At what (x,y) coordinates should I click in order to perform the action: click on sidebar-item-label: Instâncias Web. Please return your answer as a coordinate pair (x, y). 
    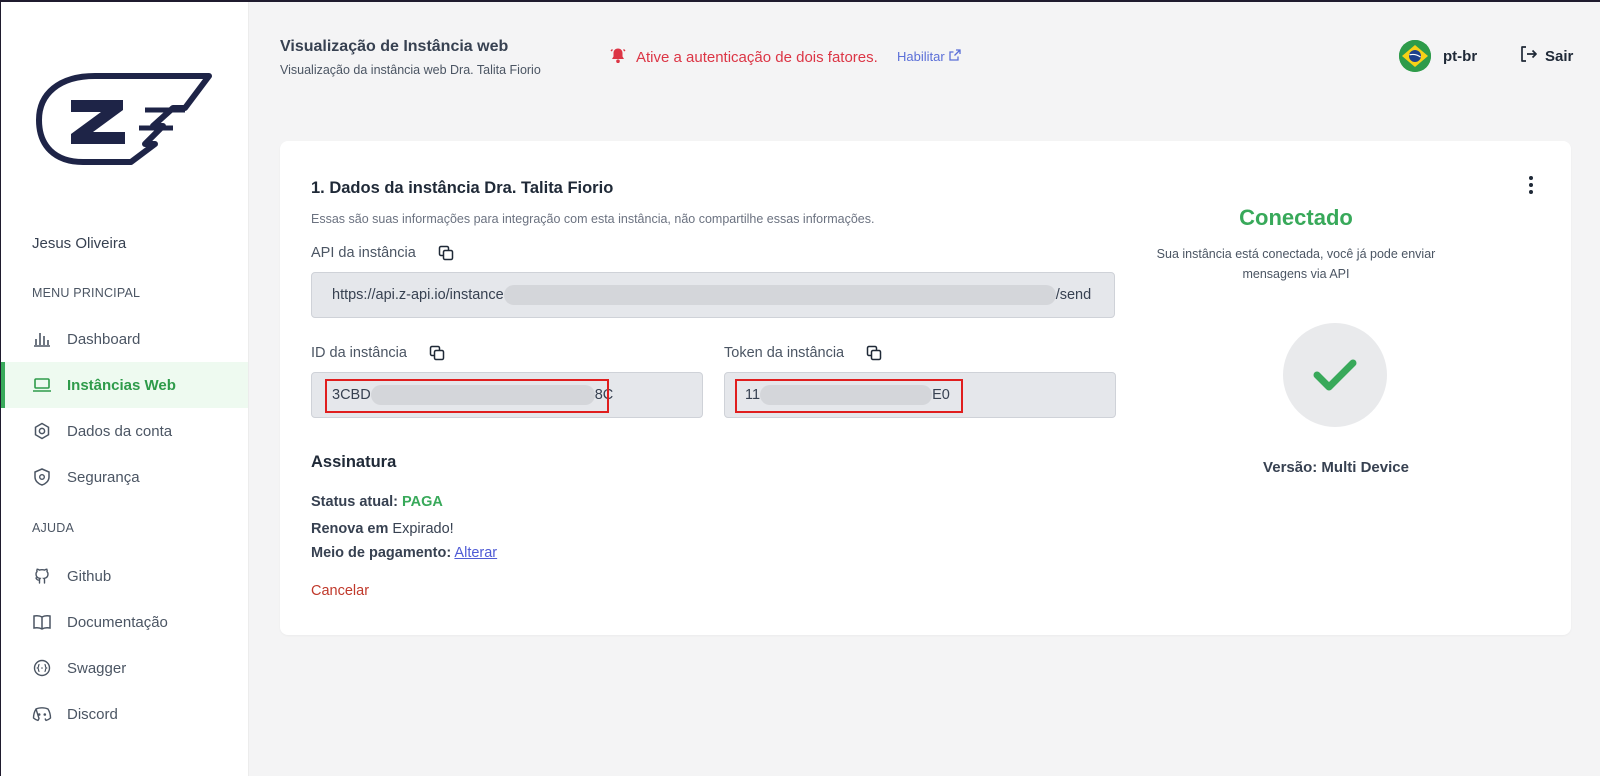
    Looking at the image, I should click on (121, 385).